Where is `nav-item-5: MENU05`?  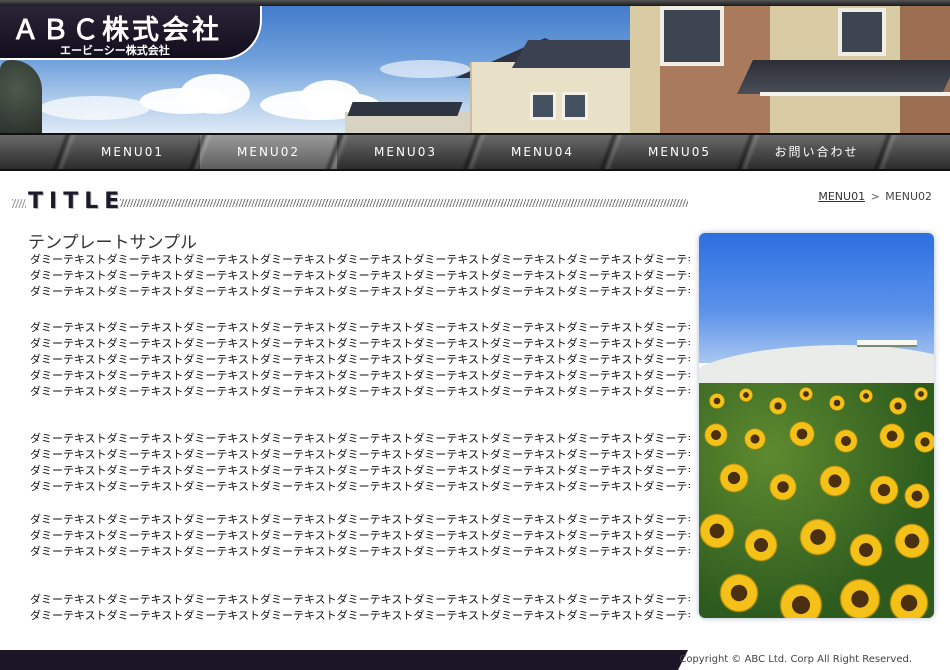
nav-item-5: MENU05 is located at coordinates (679, 152).